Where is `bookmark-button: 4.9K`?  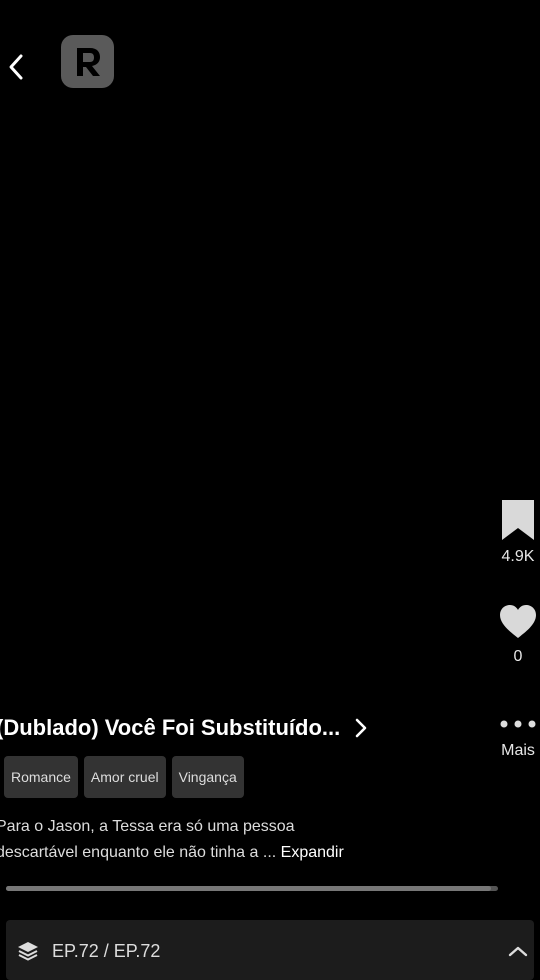
bookmark-button: 4.9K is located at coordinates (518, 532).